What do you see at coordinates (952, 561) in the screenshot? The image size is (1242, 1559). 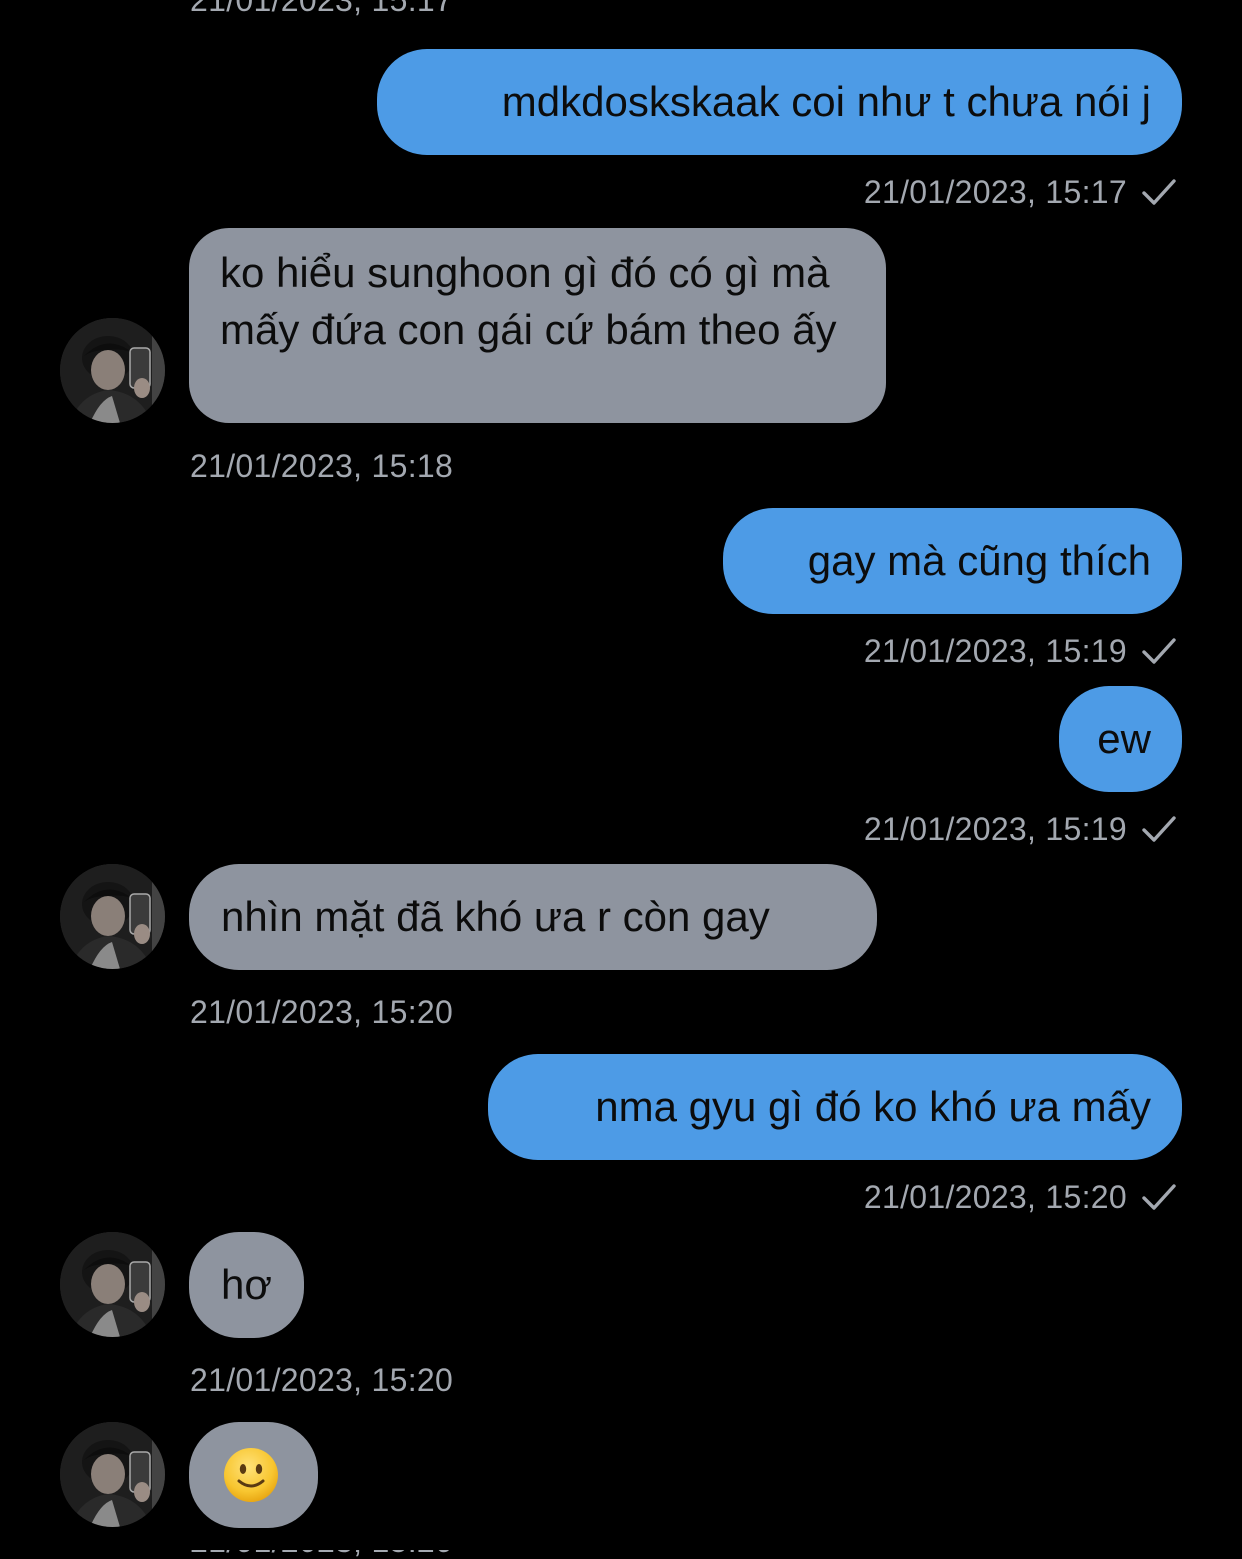 I see `outgoing-message-bubble: gay mà cũng thích` at bounding box center [952, 561].